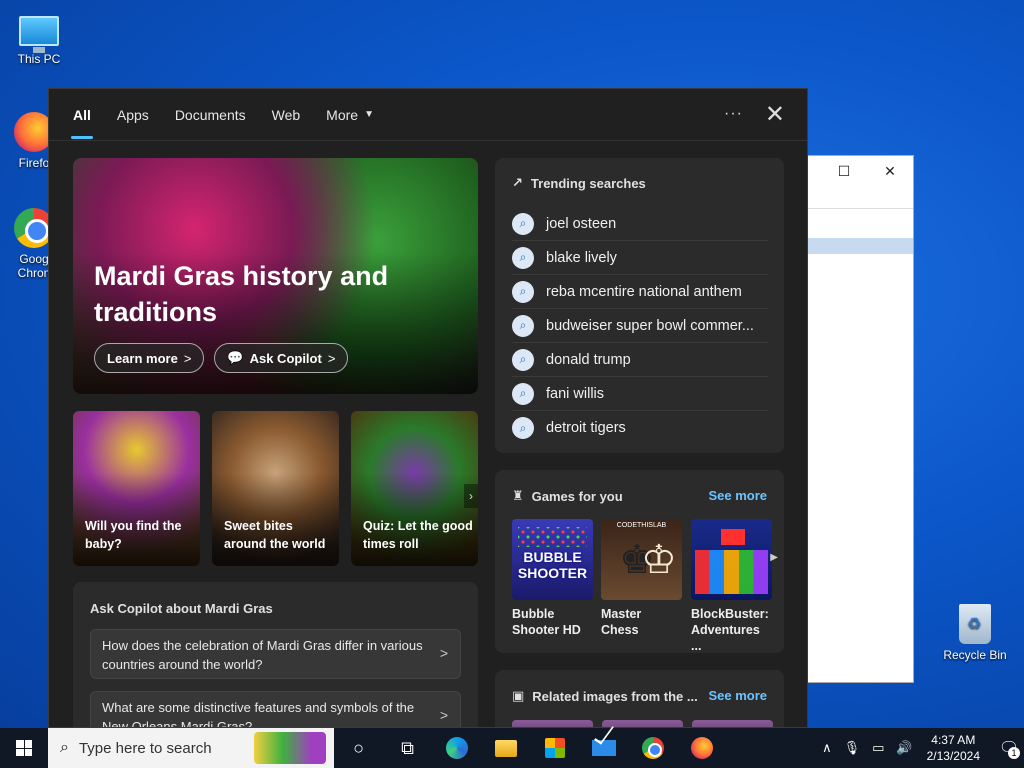 The height and width of the screenshot is (768, 1024). Describe the element at coordinates (577, 496) in the screenshot. I see `games-heading: Games for you` at that location.